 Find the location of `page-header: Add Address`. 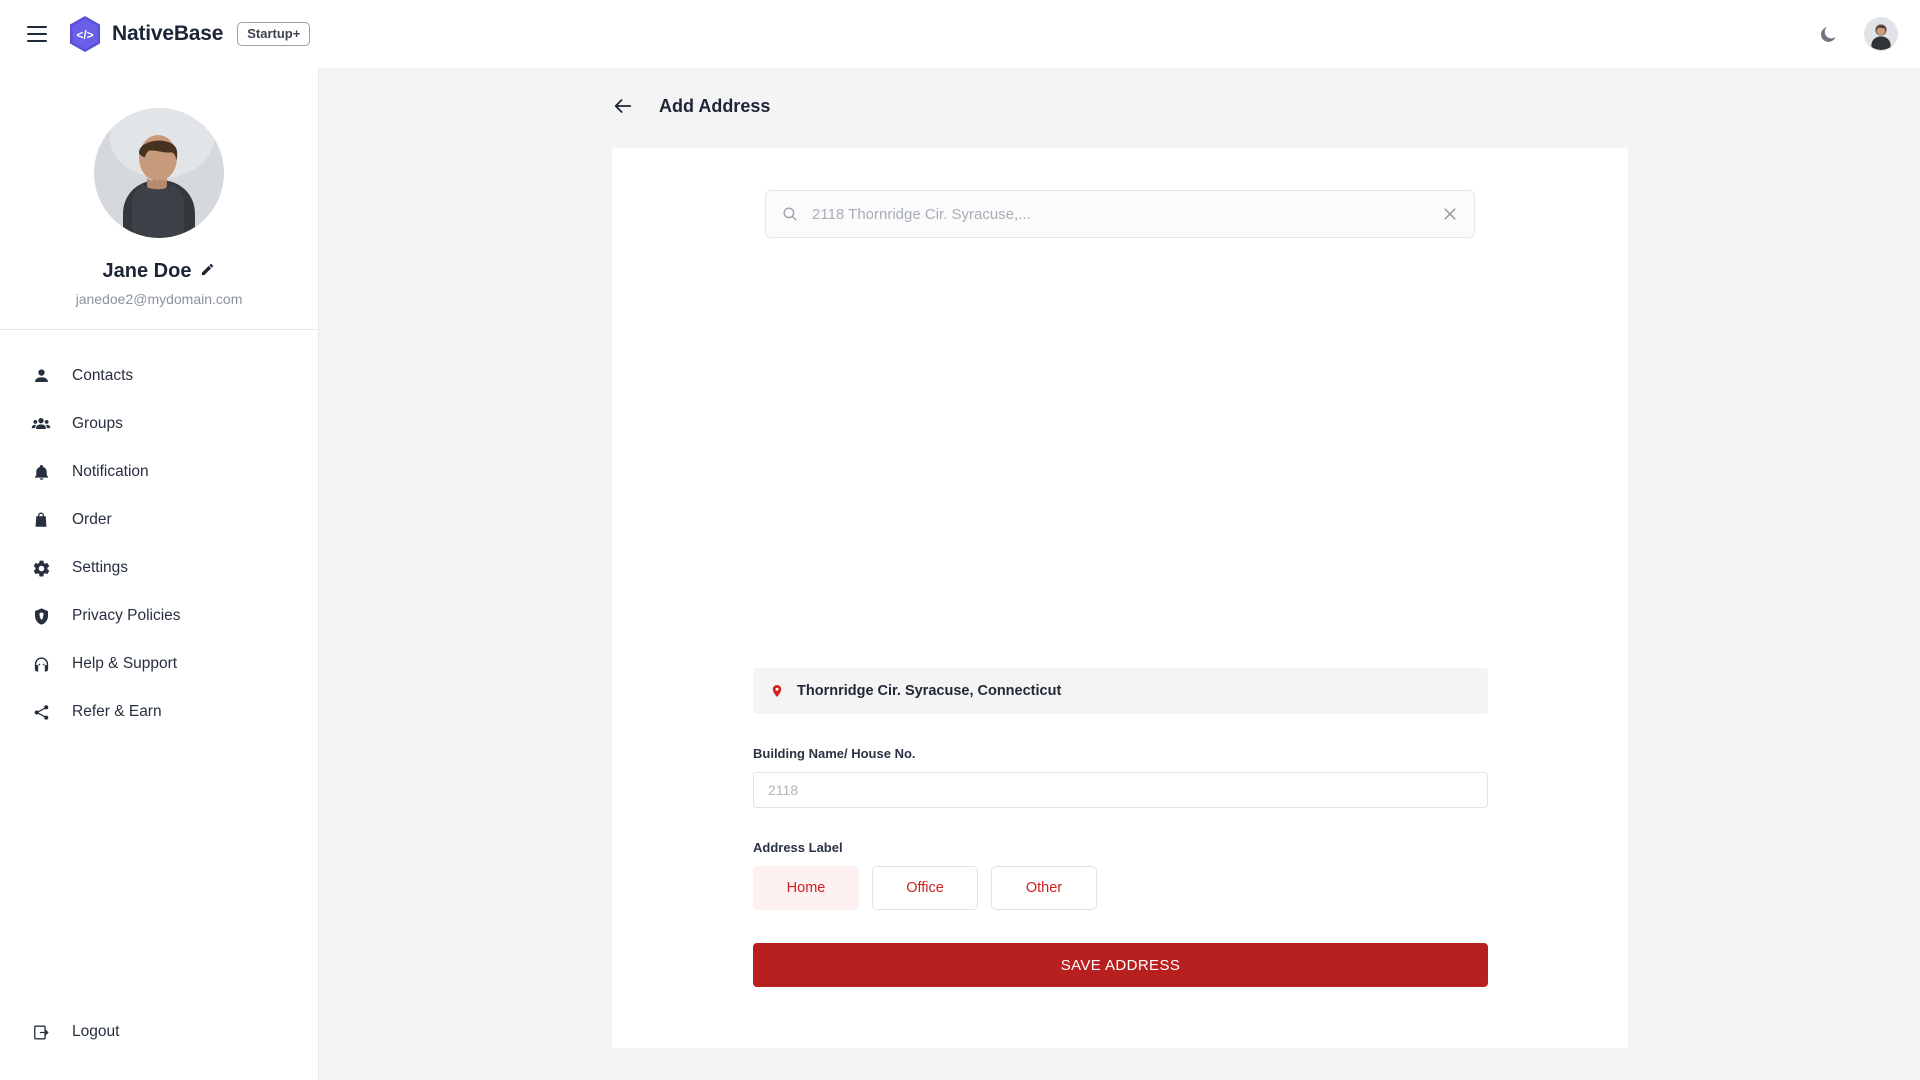

page-header: Add Address is located at coordinates (1119, 93).